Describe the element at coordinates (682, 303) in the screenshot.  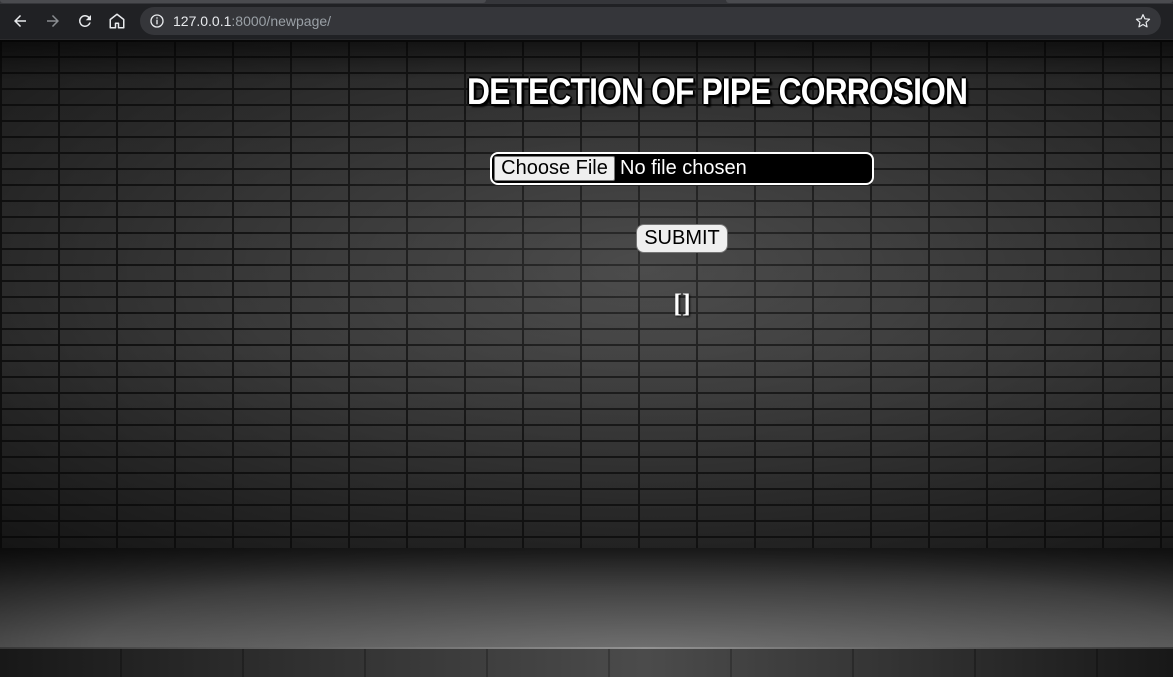
I see `result-output: []` at that location.